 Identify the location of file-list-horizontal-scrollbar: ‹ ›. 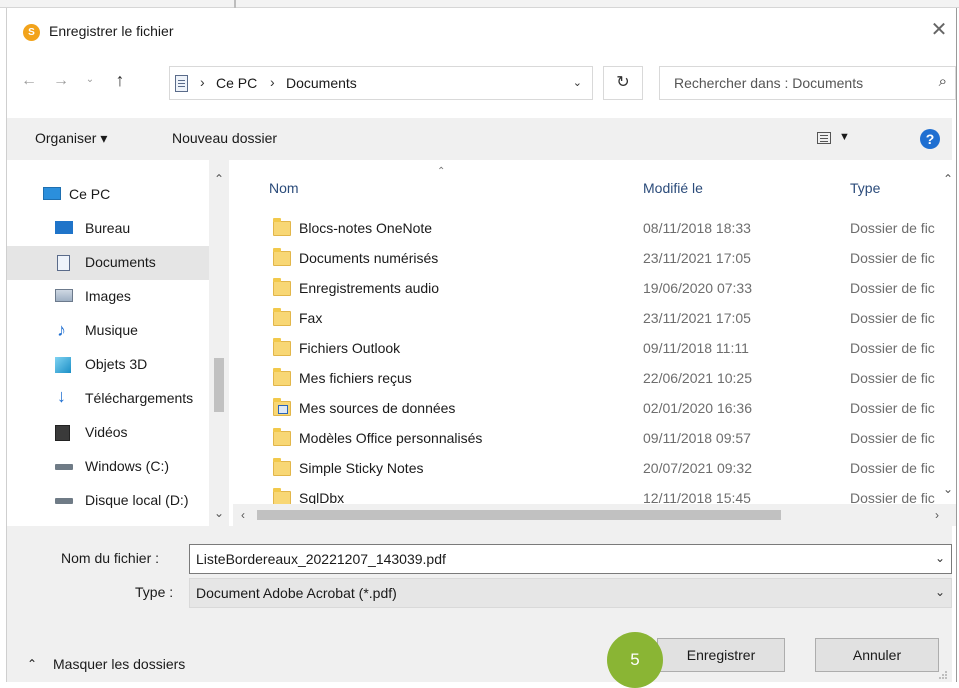
(594, 515).